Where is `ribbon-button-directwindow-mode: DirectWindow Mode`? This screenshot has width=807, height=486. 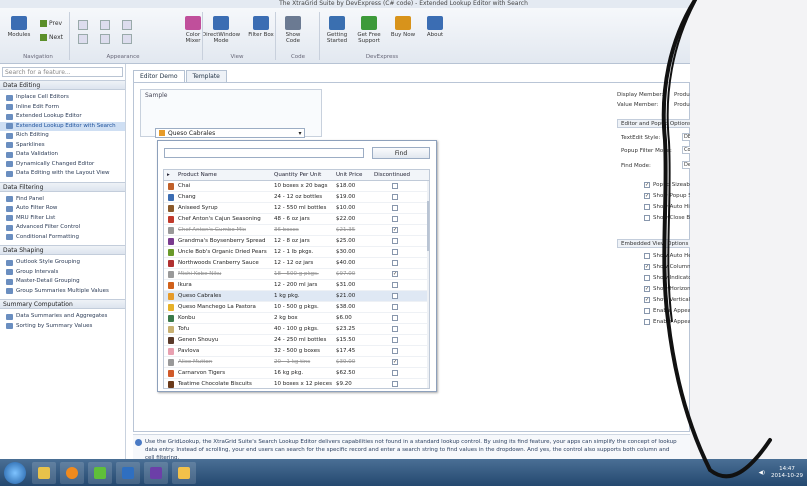 ribbon-button-directwindow-mode: DirectWindow Mode is located at coordinates (221, 30).